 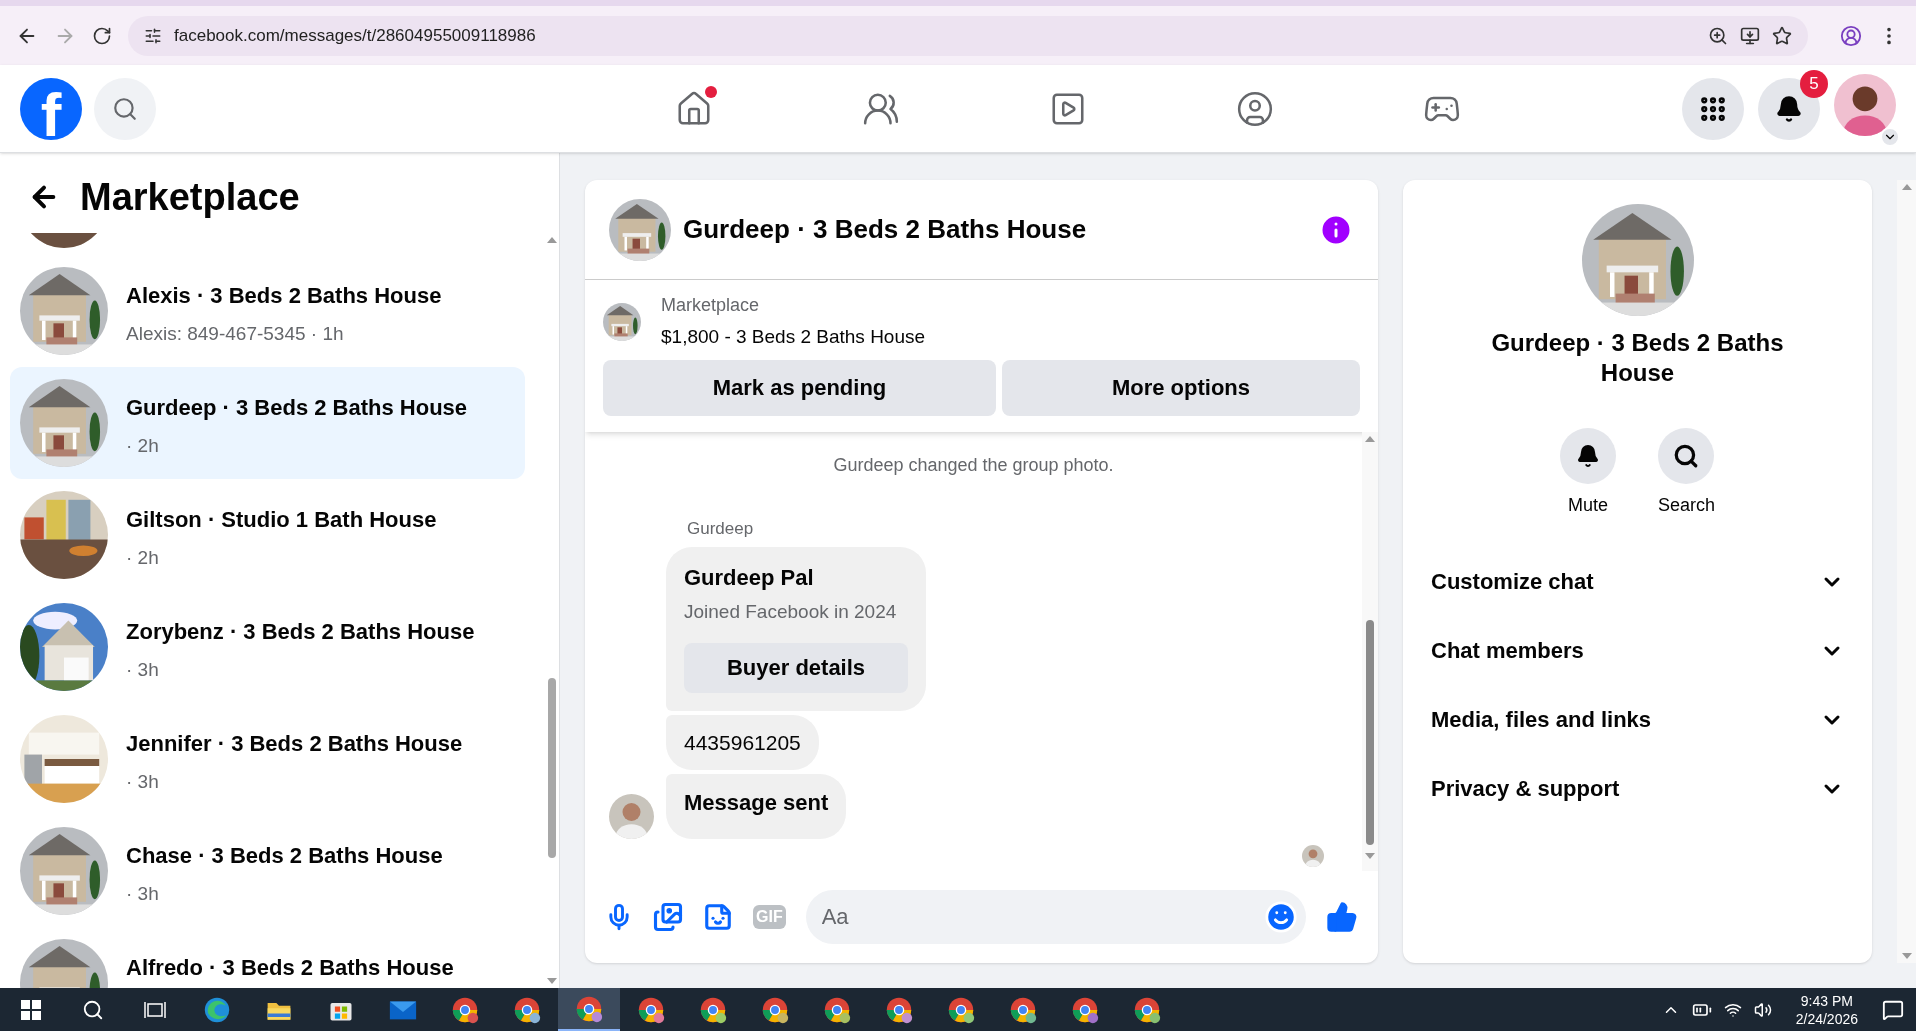 What do you see at coordinates (799, 387) in the screenshot?
I see `listing-action-button: Mark as pending` at bounding box center [799, 387].